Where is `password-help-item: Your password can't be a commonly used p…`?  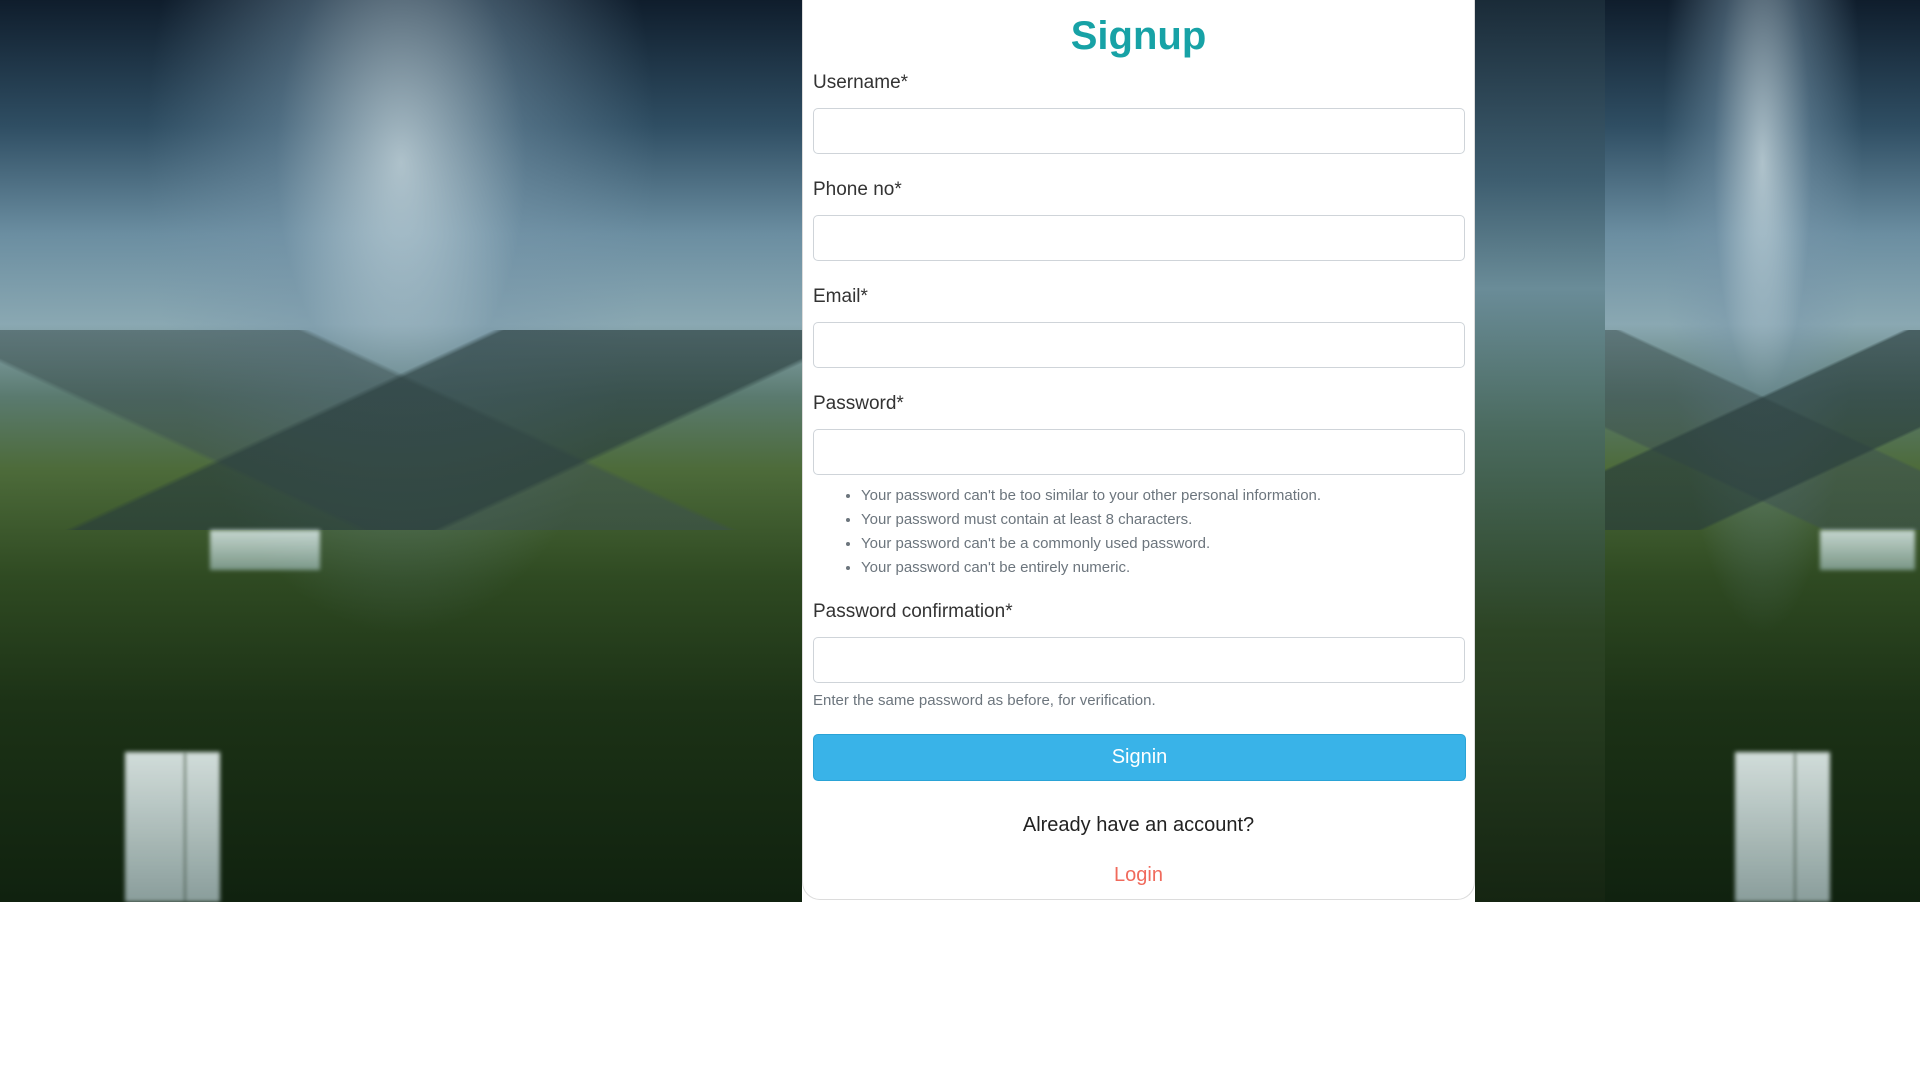
password-help-item: Your password can't be a commonly used p… is located at coordinates (1091, 544).